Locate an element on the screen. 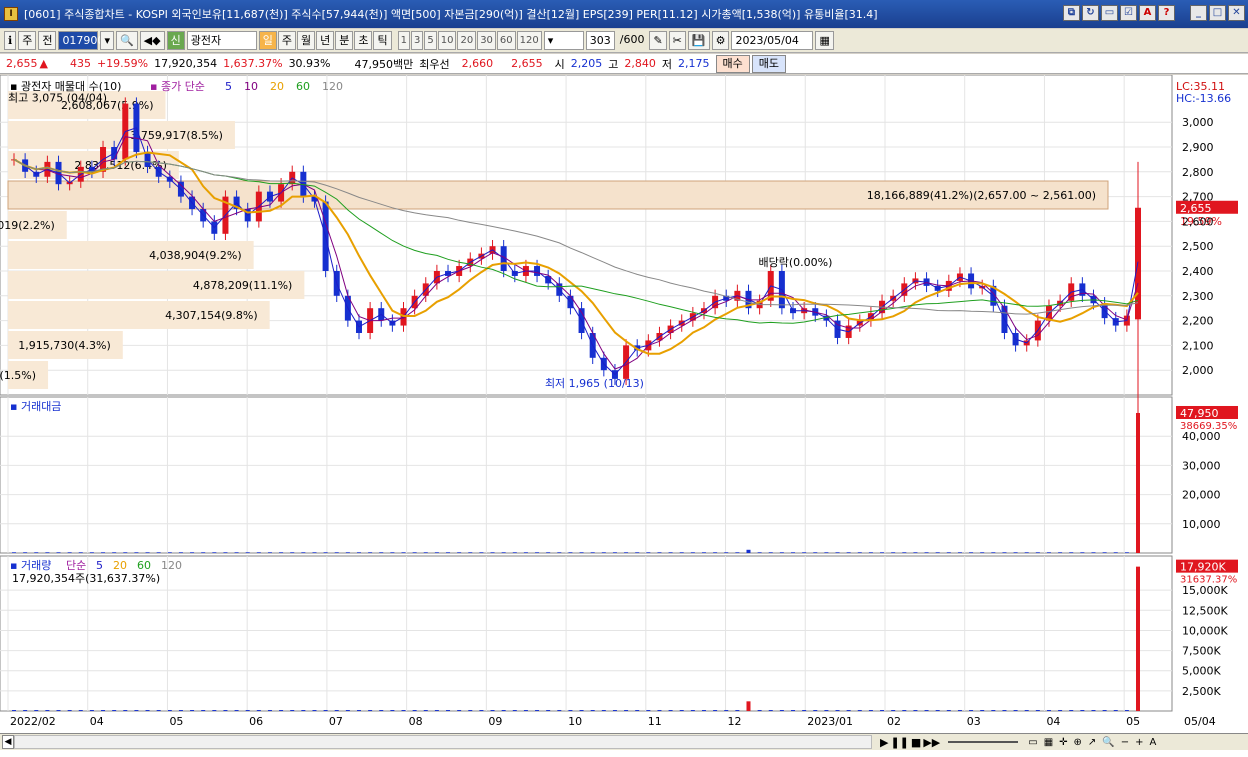 This screenshot has height=757, width=1248. a-icon: A is located at coordinates (1147, 13).